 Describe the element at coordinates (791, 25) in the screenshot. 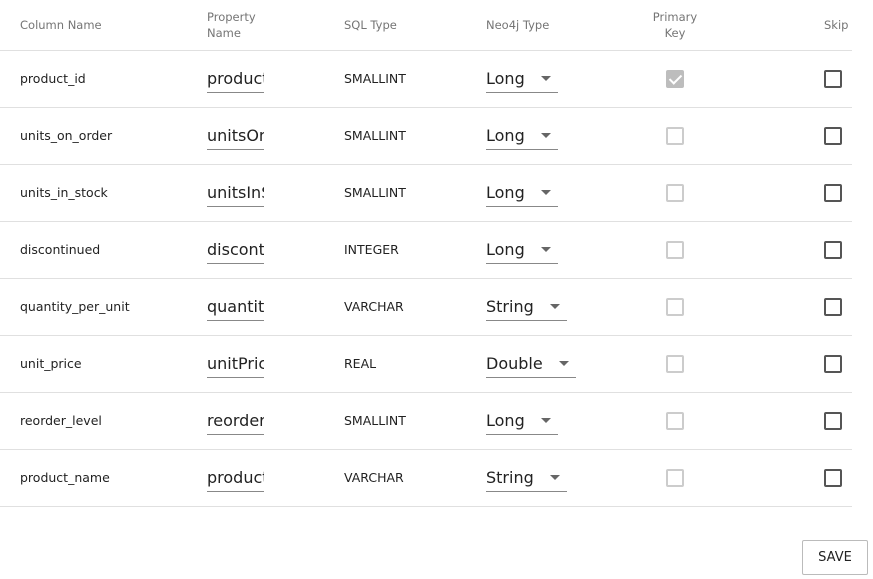

I see `header-skip: Skip` at that location.